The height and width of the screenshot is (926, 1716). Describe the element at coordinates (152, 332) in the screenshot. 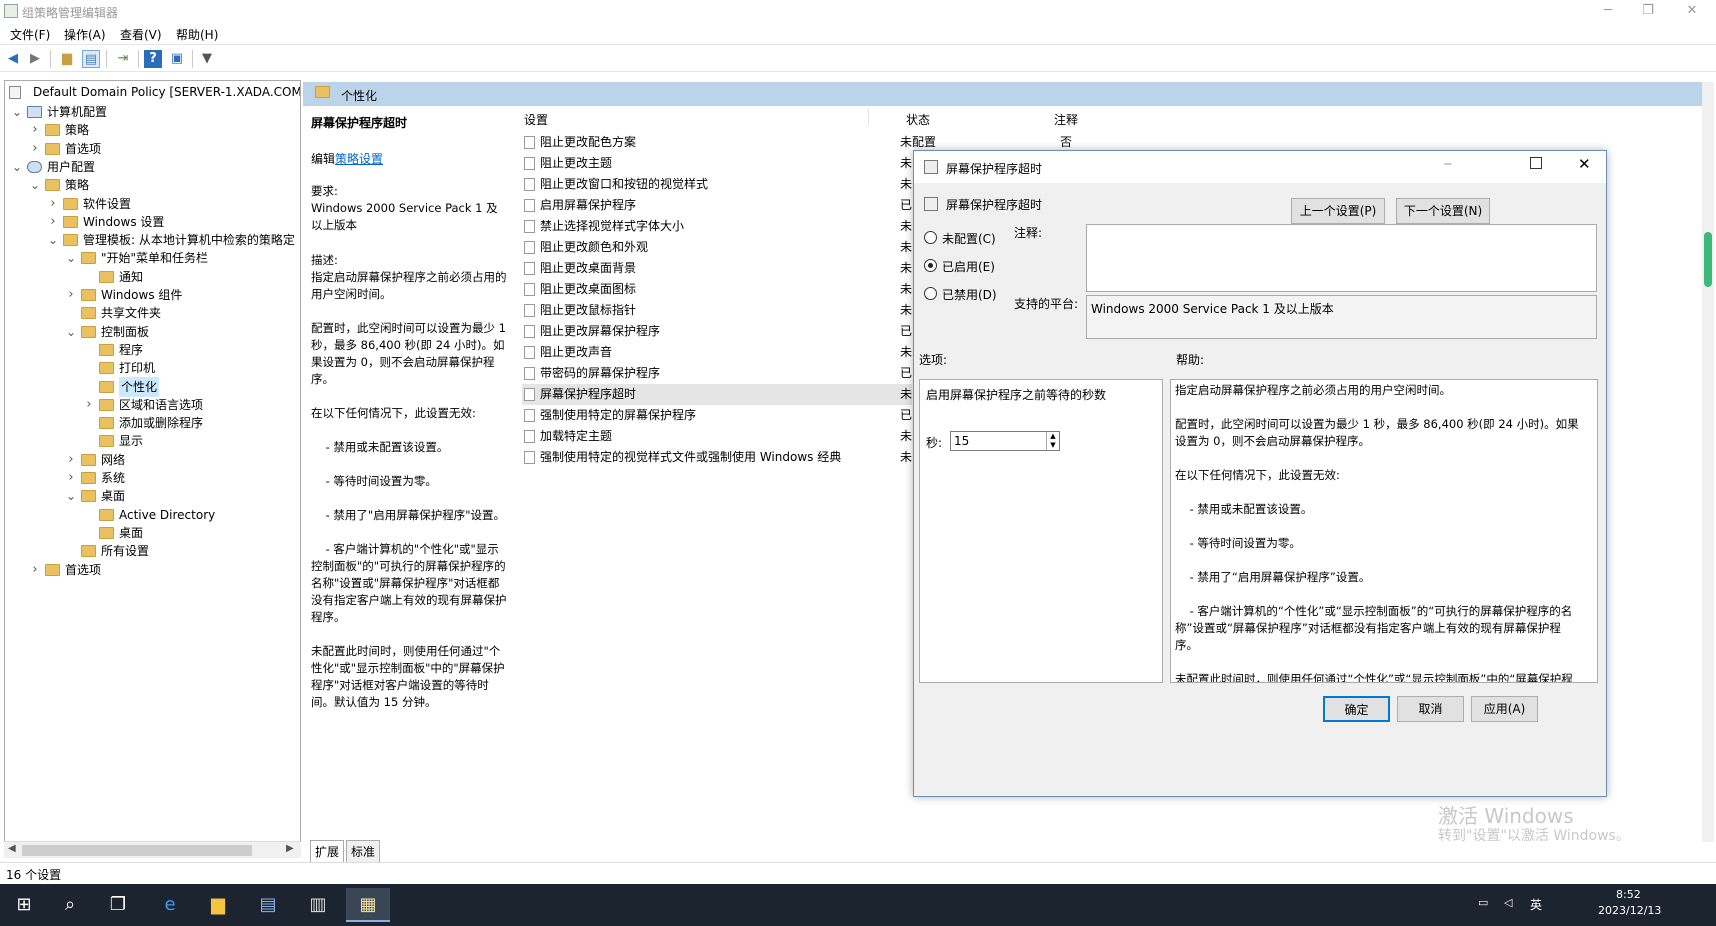

I see `tree-node: ⌄ 控制面板` at that location.